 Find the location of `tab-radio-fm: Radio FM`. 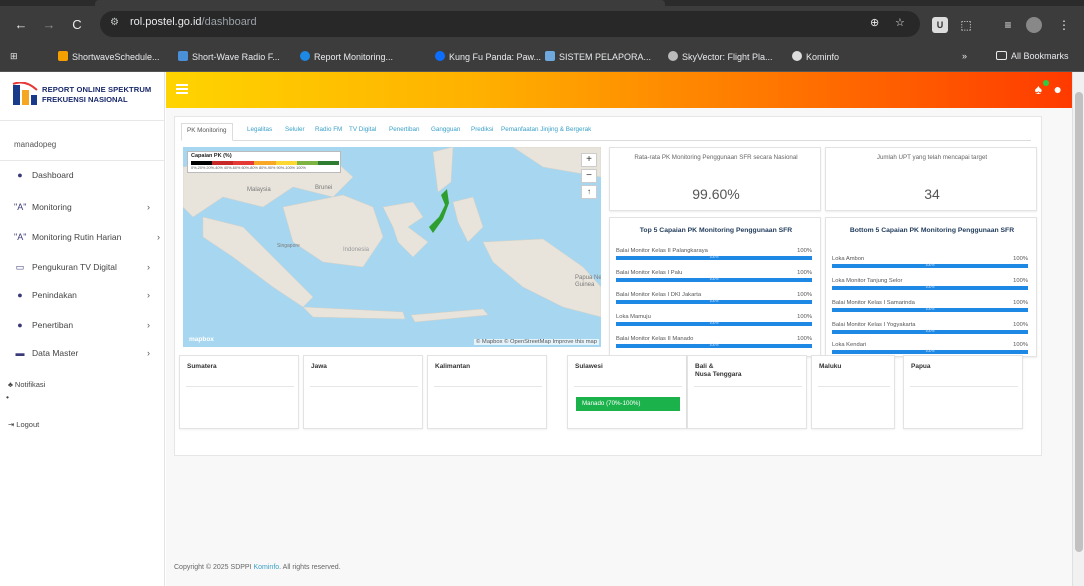

tab-radio-fm: Radio FM is located at coordinates (328, 129).